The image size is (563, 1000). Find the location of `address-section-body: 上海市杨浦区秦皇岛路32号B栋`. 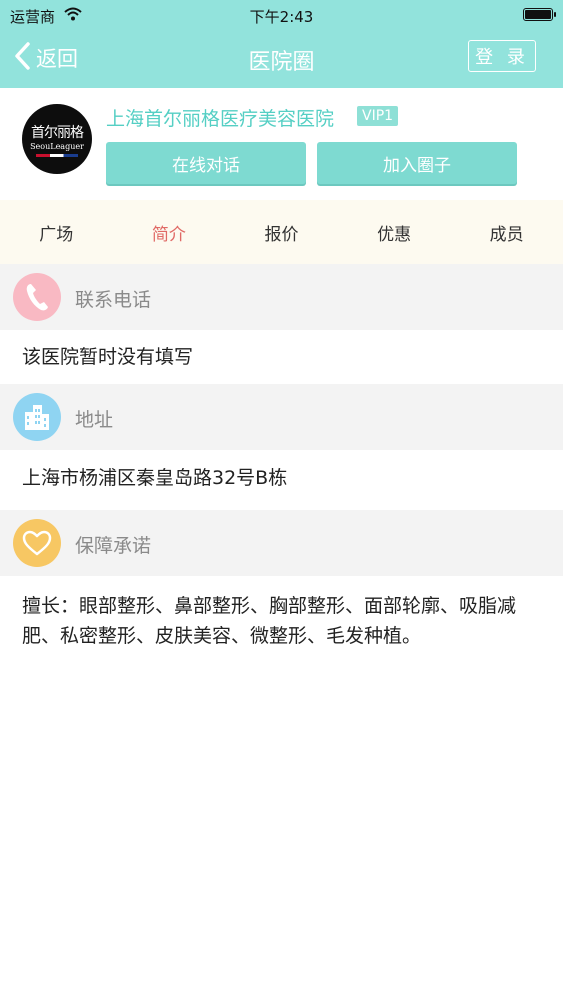

address-section-body: 上海市杨浦区秦皇岛路32号B栋 is located at coordinates (281, 480).